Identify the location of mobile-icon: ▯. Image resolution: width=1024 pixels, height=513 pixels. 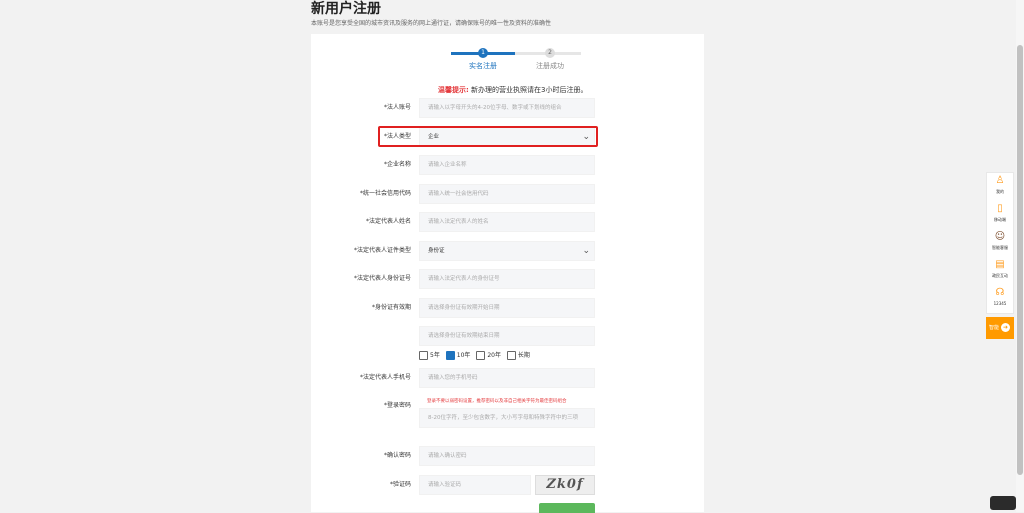
(1000, 208).